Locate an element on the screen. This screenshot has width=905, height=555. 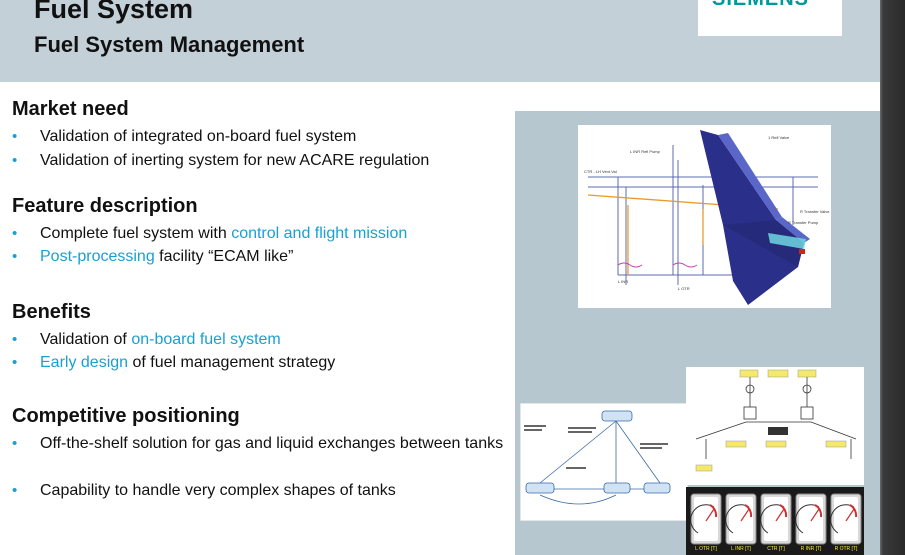
text-segment: facility “ECAM like” is located at coordinates (224, 256).